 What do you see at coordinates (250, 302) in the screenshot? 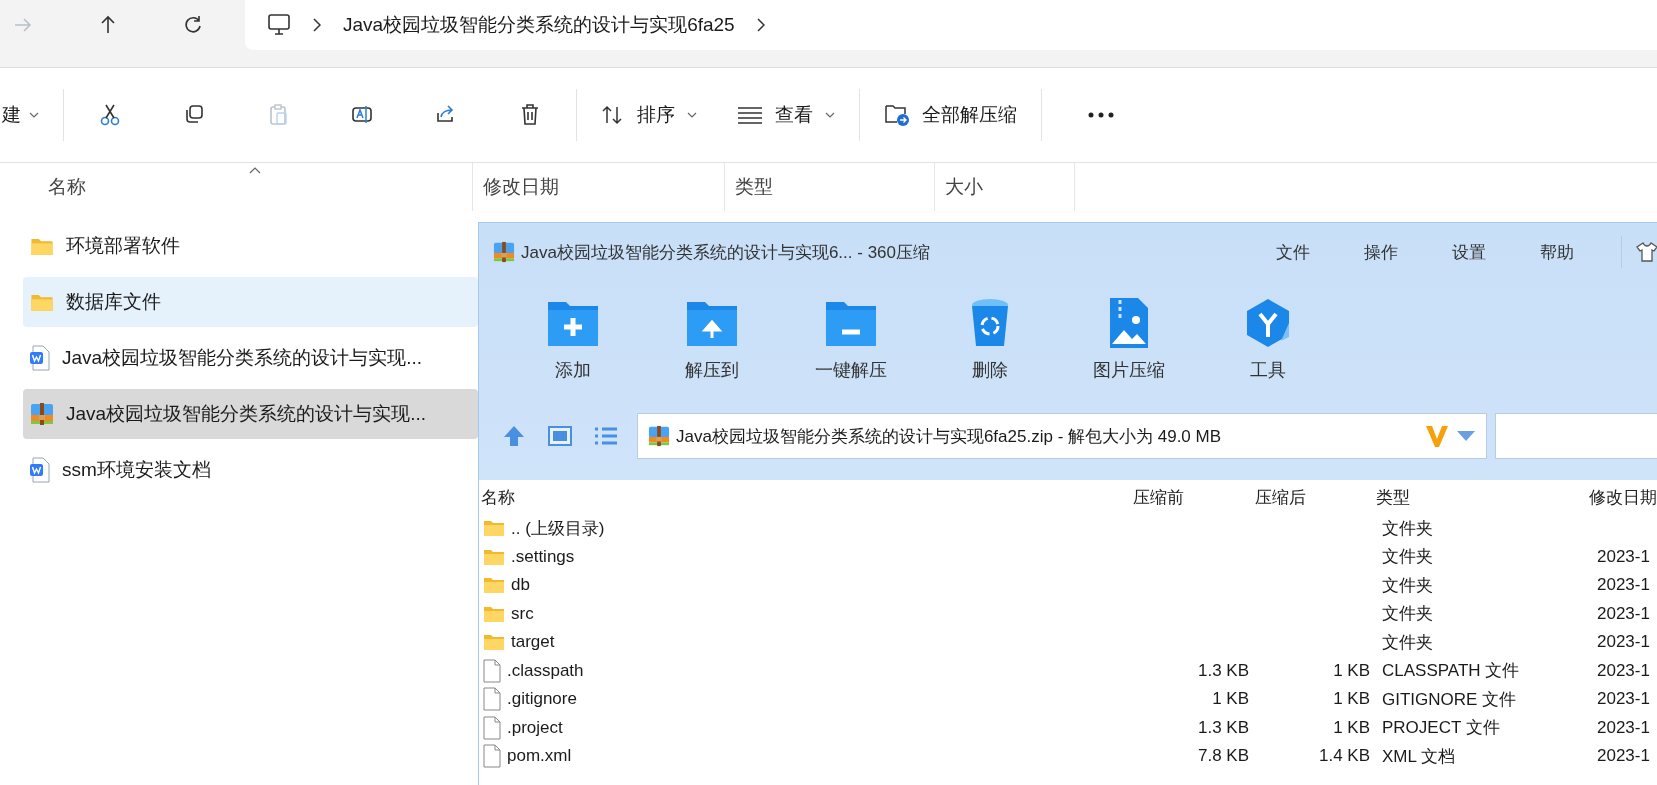
I see `file-row: 数据库文件` at bounding box center [250, 302].